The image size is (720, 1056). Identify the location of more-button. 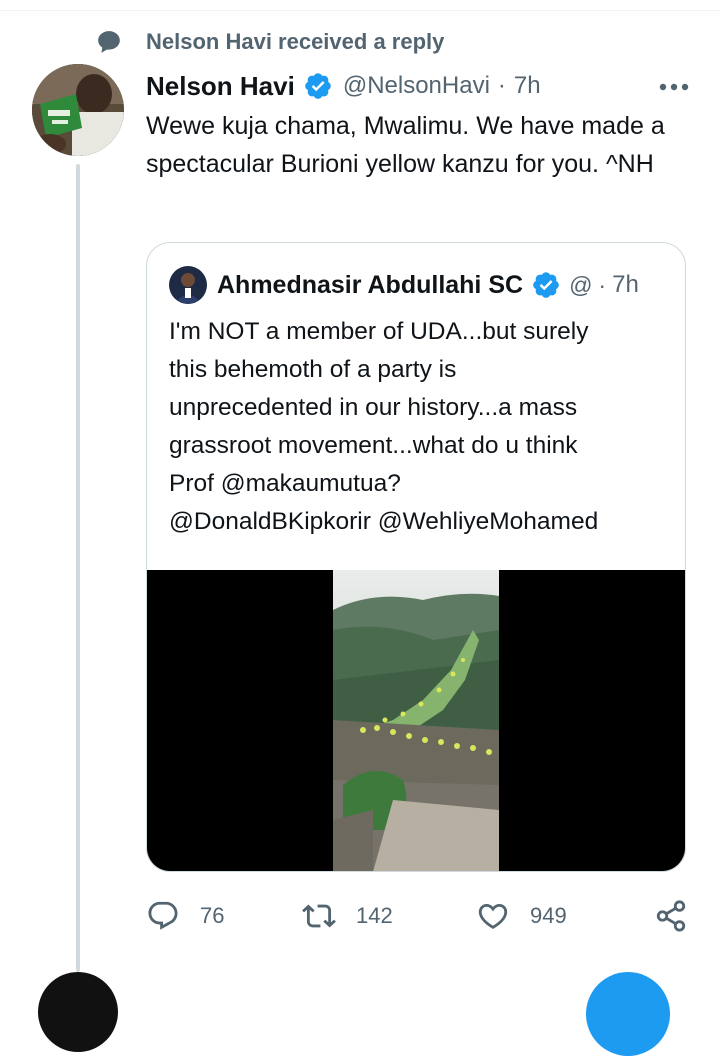
(674, 87).